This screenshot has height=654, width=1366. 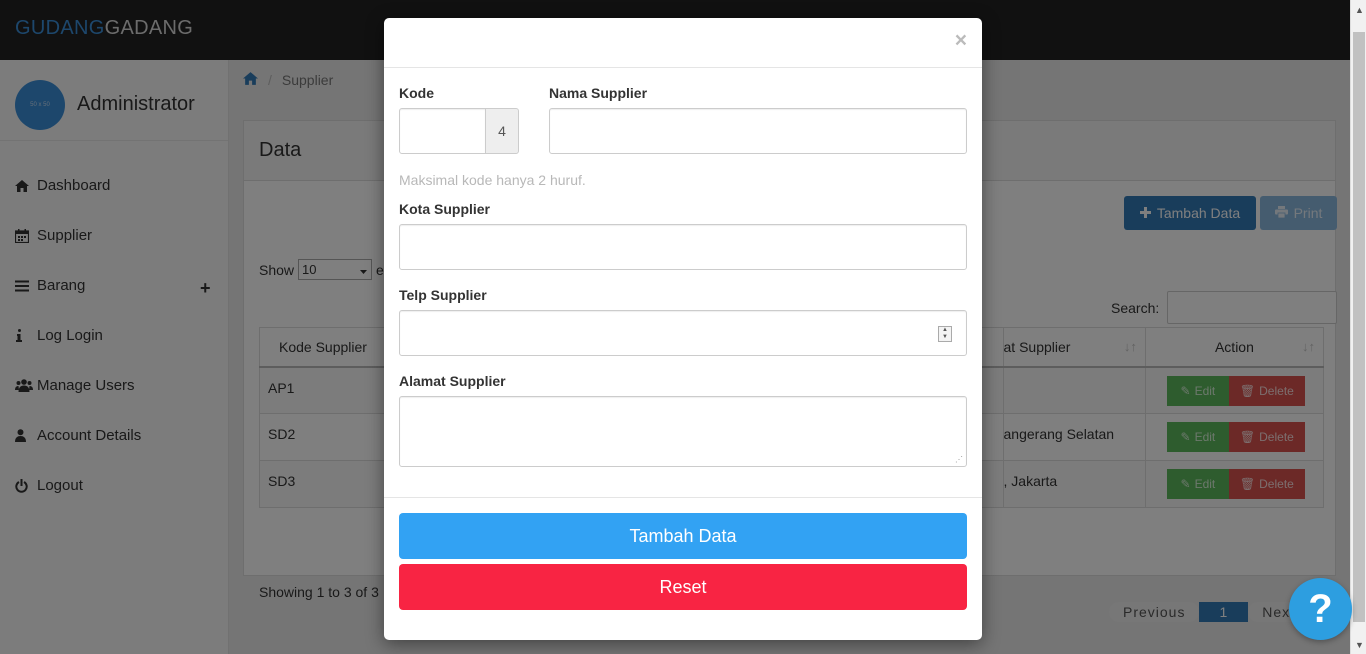 I want to click on close-icon: ×, so click(x=961, y=40).